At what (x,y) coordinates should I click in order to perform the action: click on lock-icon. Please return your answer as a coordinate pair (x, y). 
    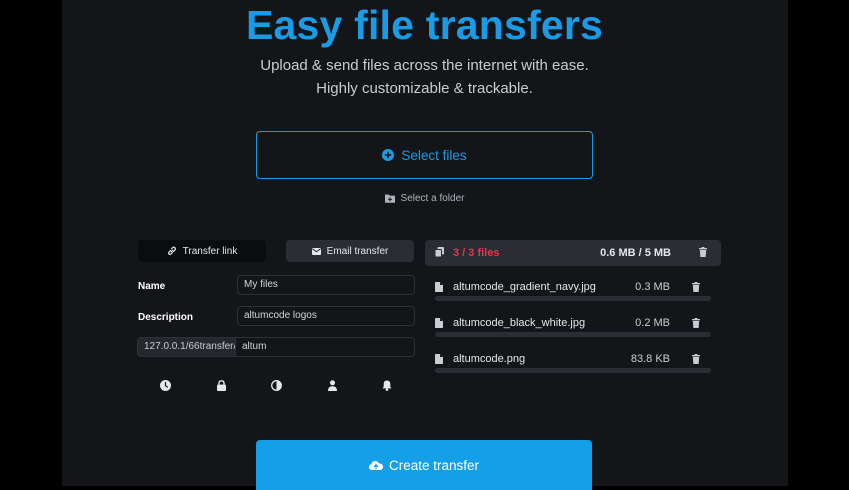
    Looking at the image, I should click on (221, 385).